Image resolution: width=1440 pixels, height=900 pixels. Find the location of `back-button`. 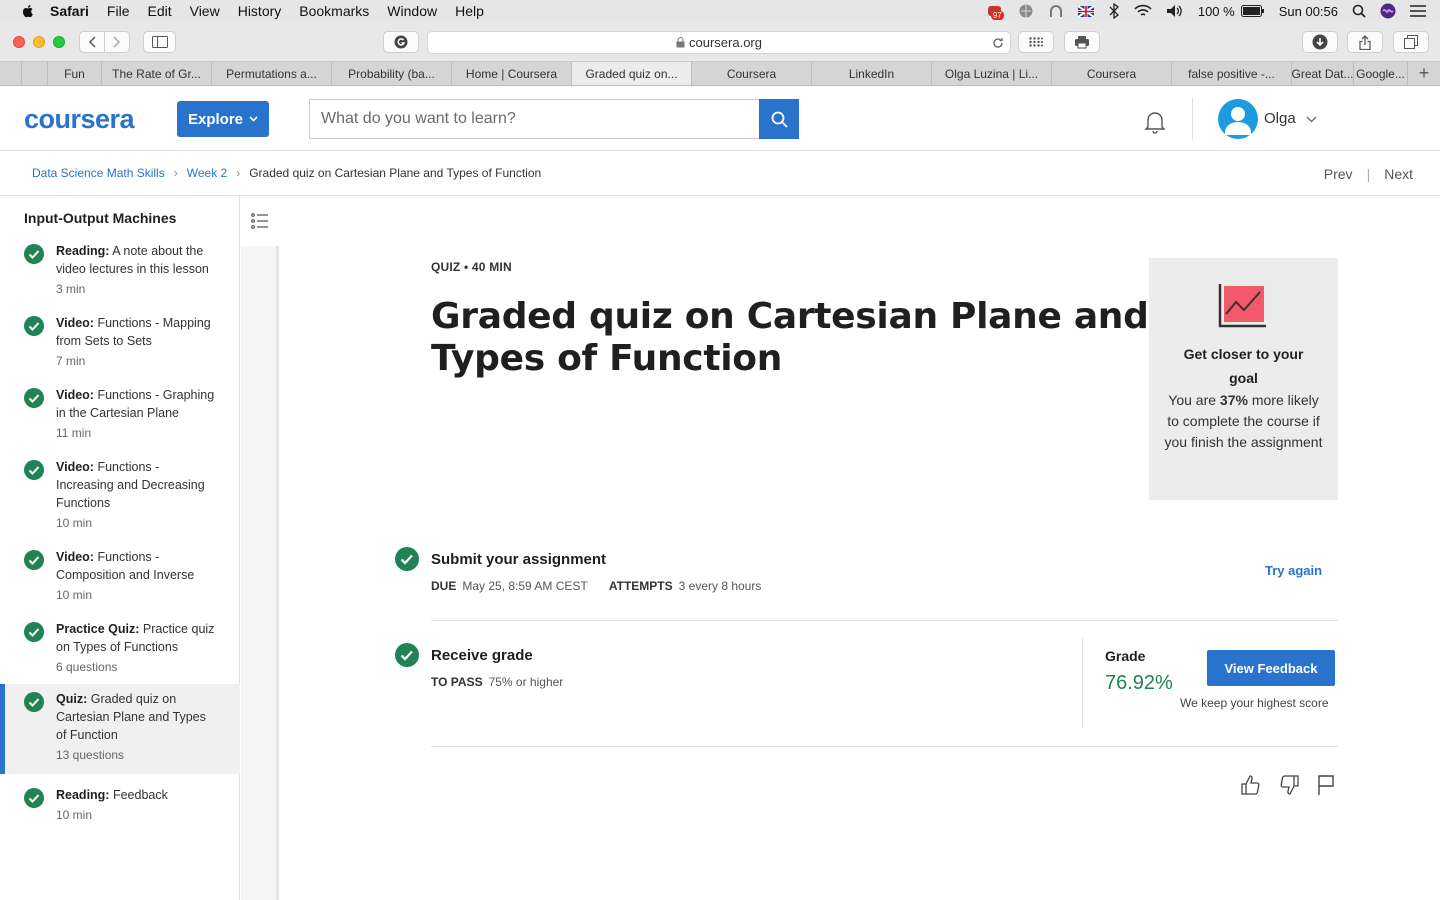

back-button is located at coordinates (92, 42).